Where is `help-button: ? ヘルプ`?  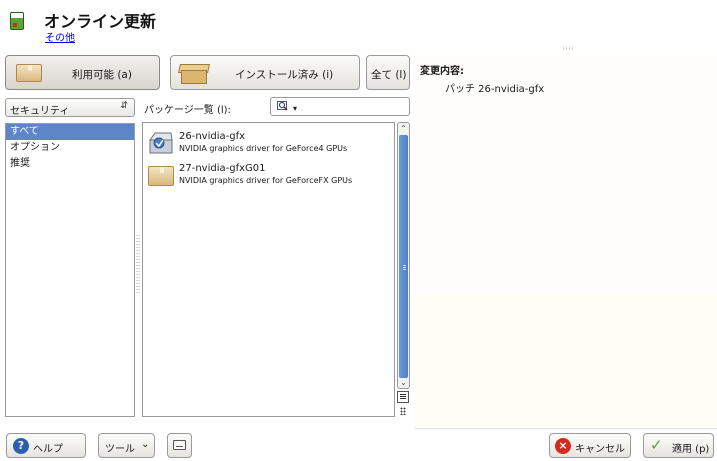
help-button: ? ヘルプ is located at coordinates (46, 445).